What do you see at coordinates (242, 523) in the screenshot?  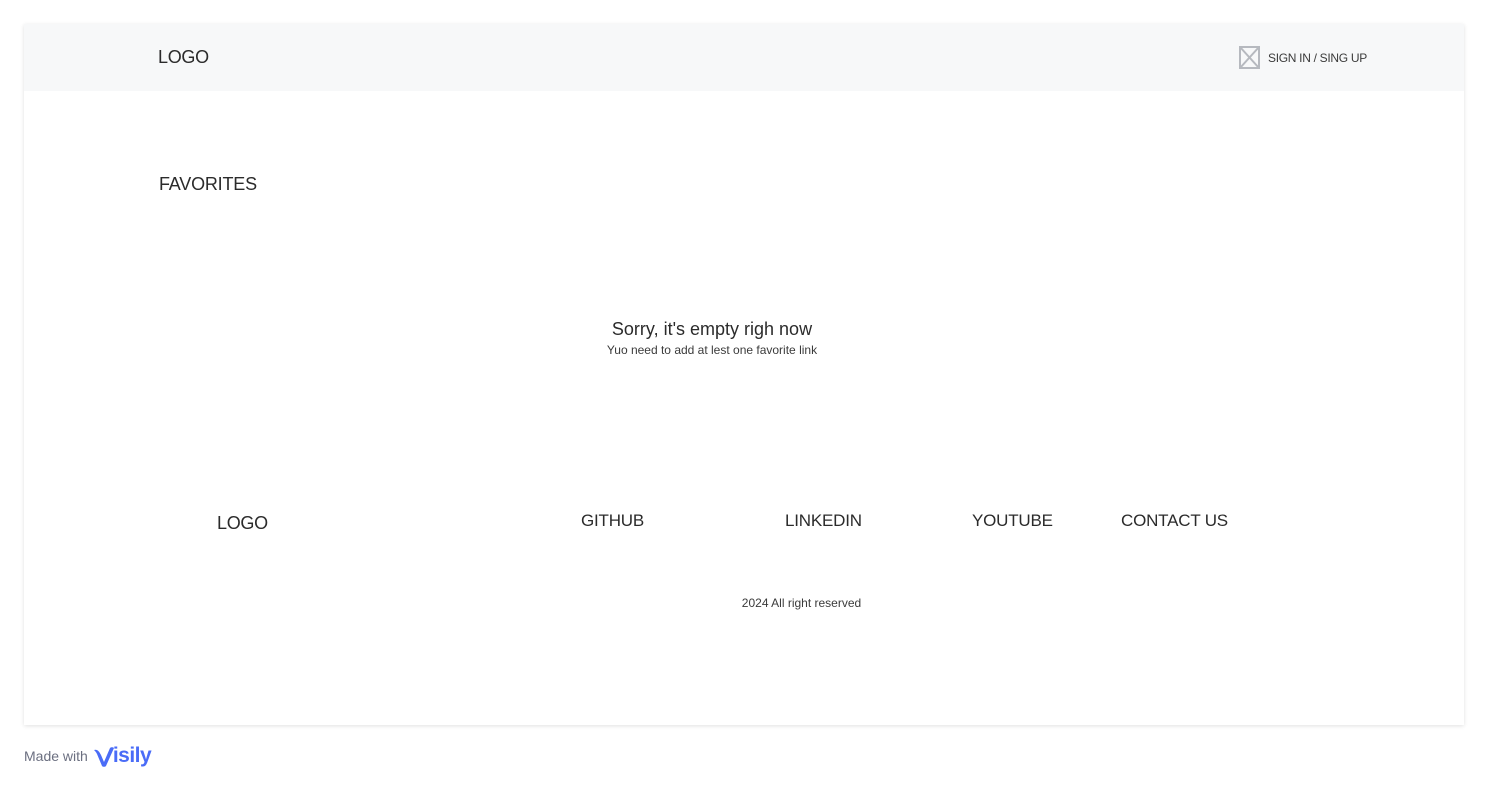 I see `footer-logo: LOGO` at bounding box center [242, 523].